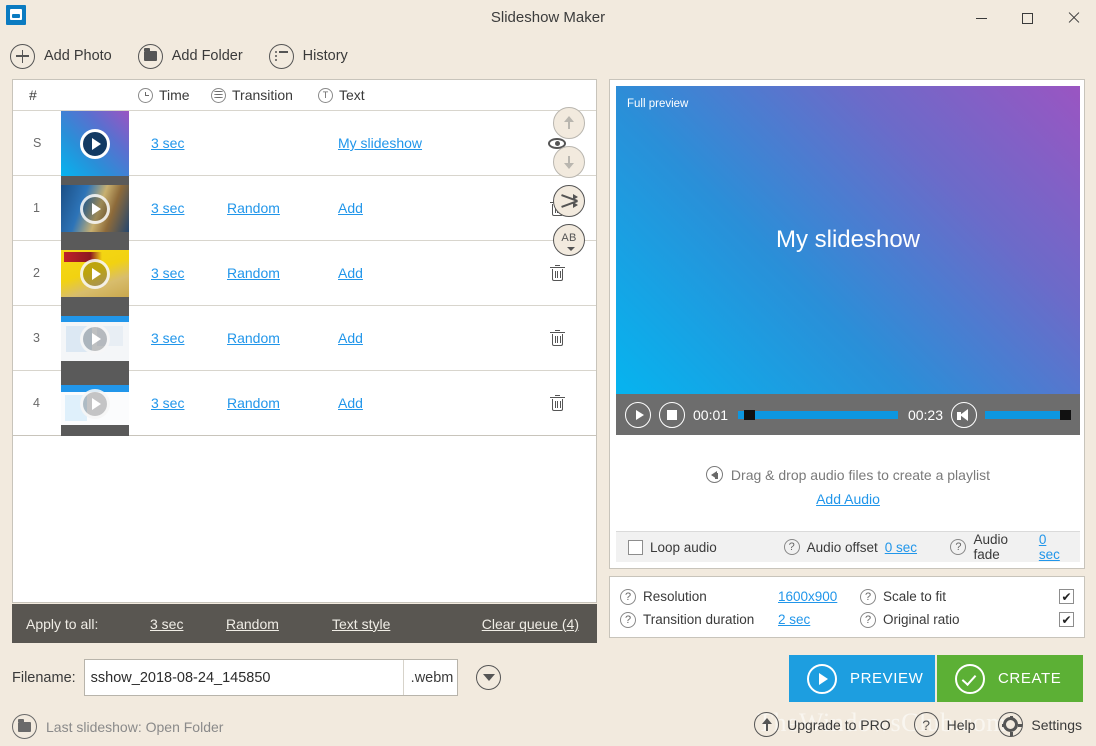 The image size is (1096, 746). What do you see at coordinates (569, 123) in the screenshot?
I see `move-up-button` at bounding box center [569, 123].